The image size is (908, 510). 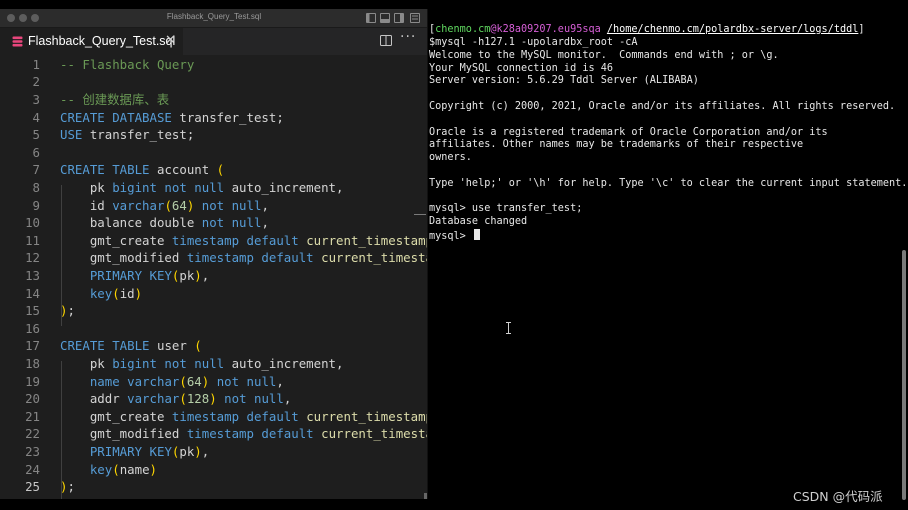 What do you see at coordinates (168, 187) in the screenshot?
I see `code-token: bigint not null` at bounding box center [168, 187].